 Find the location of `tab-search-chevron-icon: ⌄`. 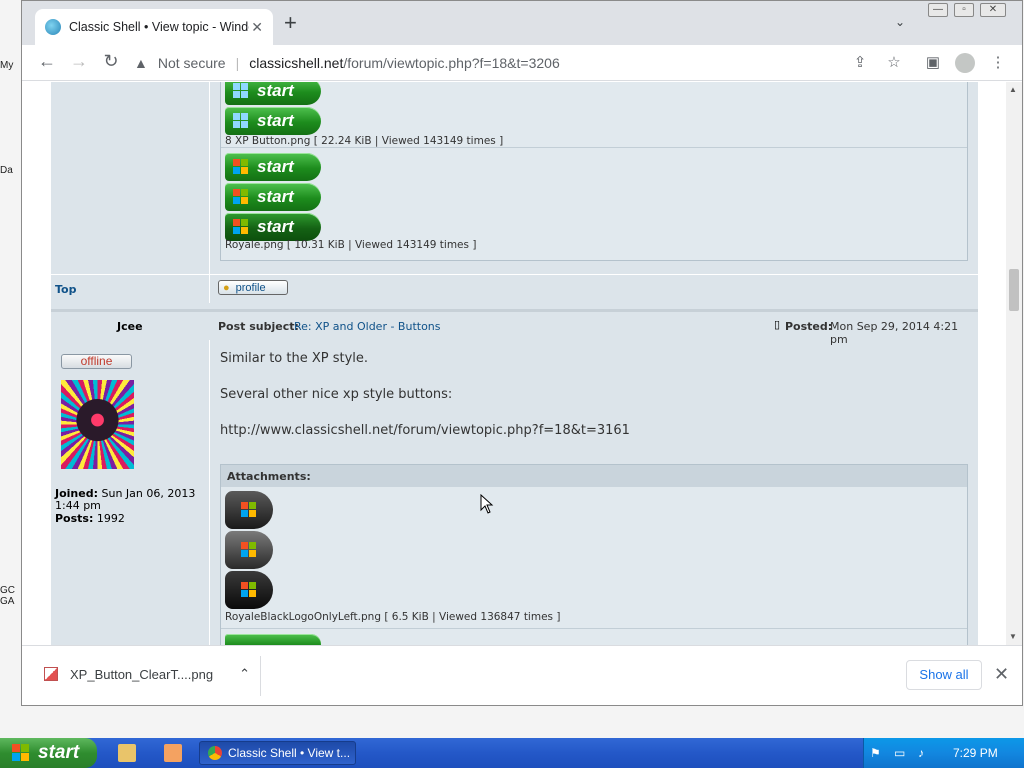

tab-search-chevron-icon: ⌄ is located at coordinates (900, 22).